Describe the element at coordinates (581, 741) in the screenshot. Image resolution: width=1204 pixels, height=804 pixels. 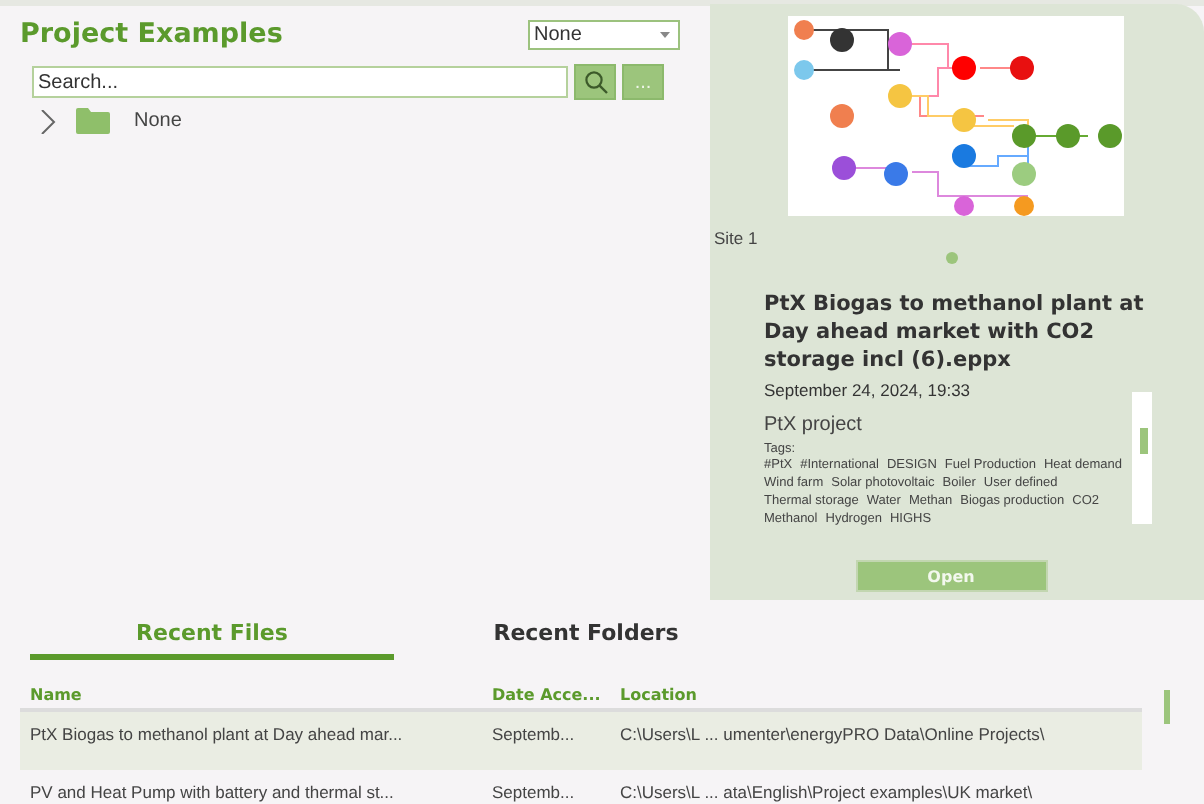
I see `table-row: PtX Biogas to methanol plant at Day ahead mar... Septemb... C:\Users\L ... umenter\energyPRO Data\Online Projects\` at that location.